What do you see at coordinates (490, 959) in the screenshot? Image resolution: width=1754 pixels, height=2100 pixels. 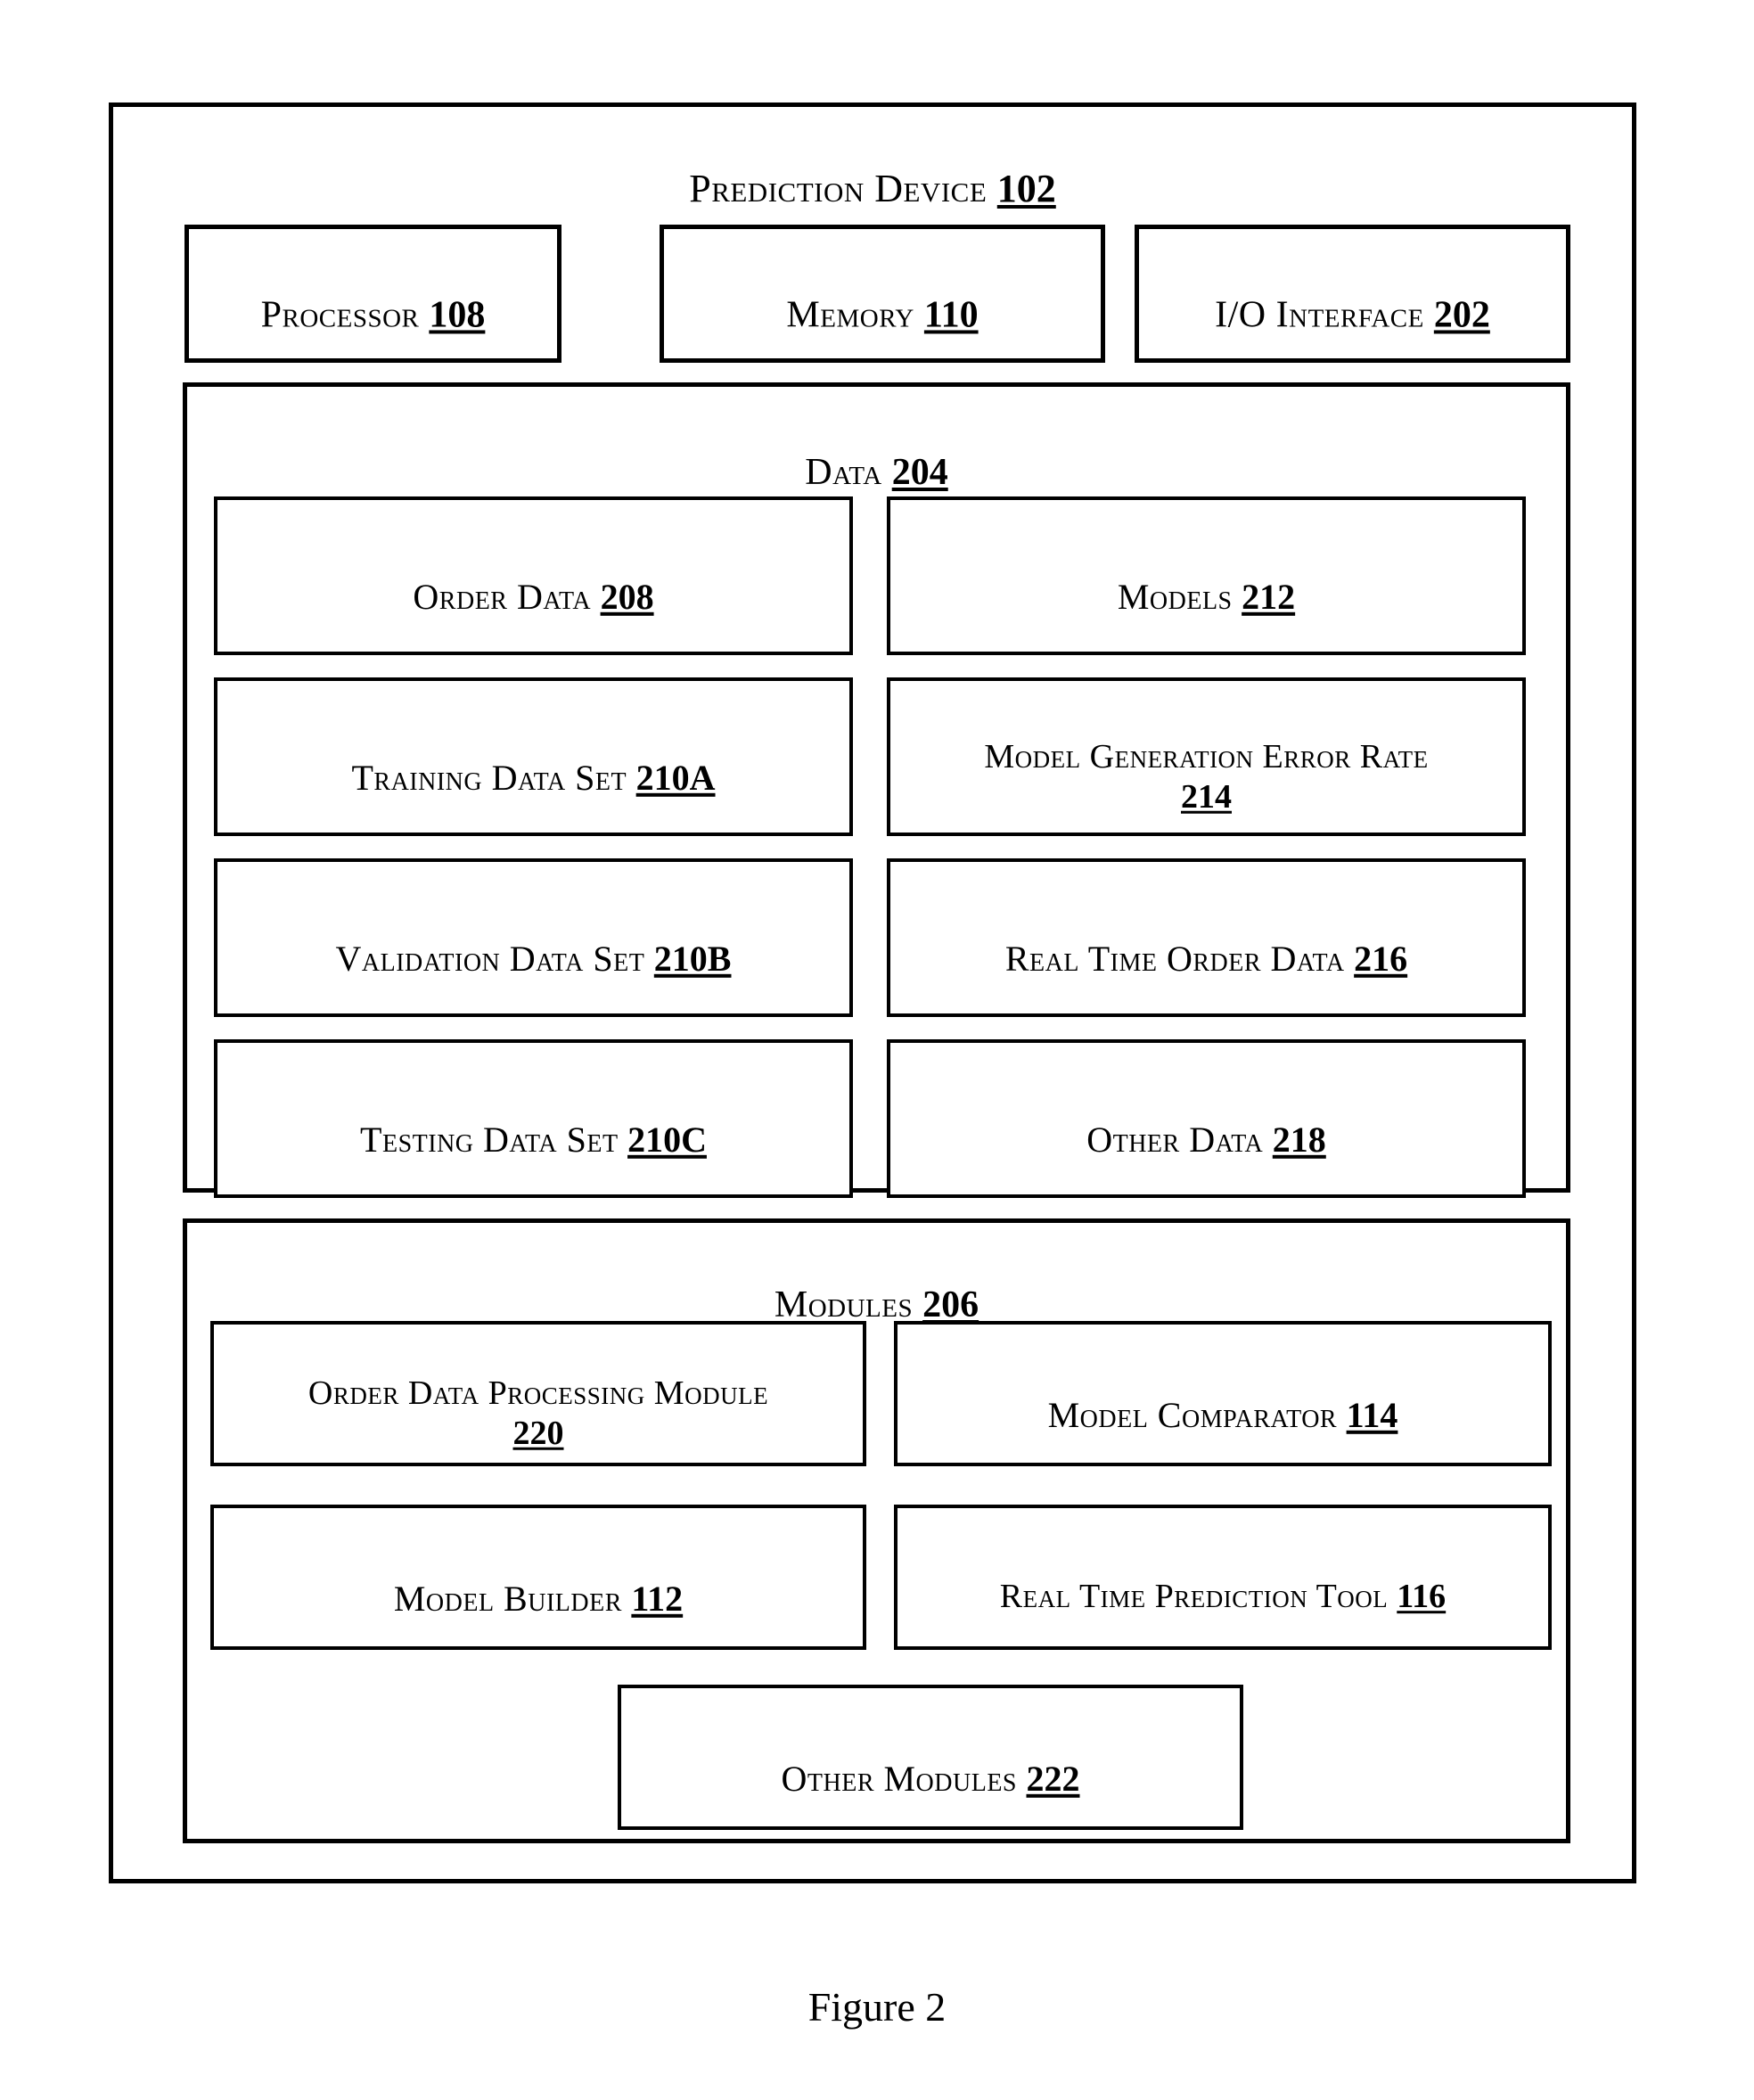 I see `validation-data-set-label: Validation Data Set` at bounding box center [490, 959].